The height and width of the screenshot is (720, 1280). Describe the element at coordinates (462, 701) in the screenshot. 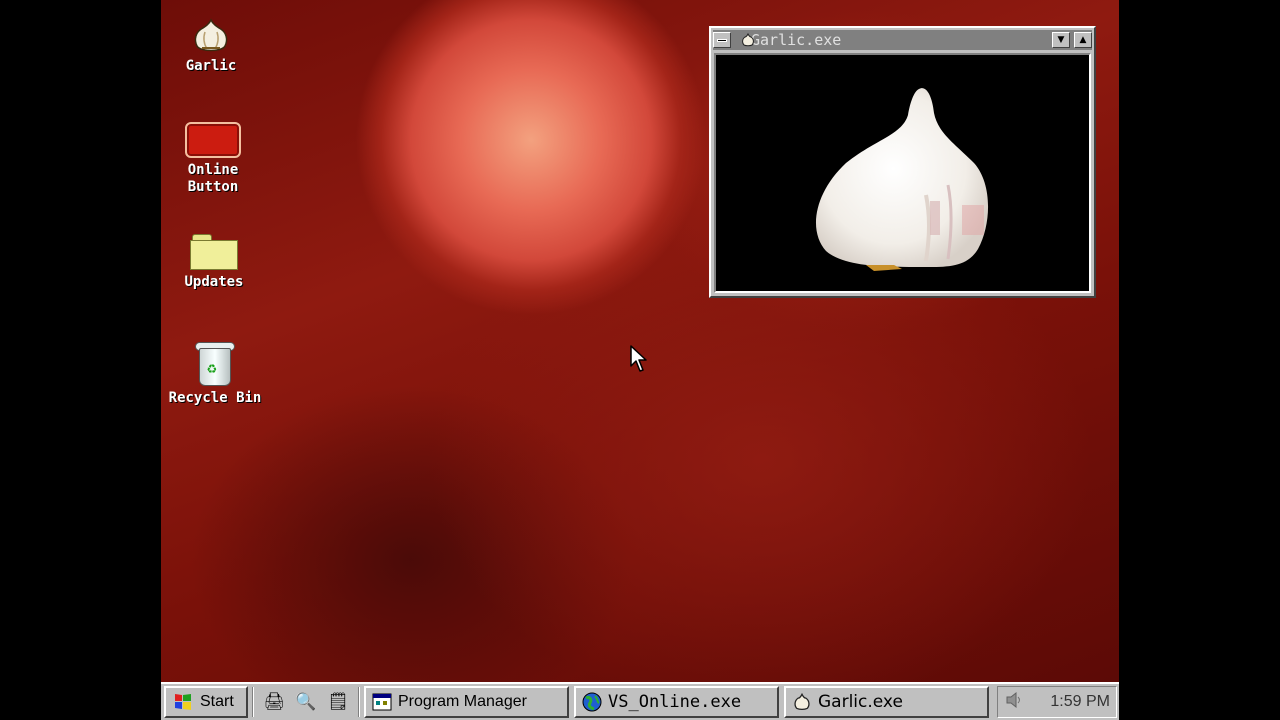

I see `task-label: Program Manager` at that location.